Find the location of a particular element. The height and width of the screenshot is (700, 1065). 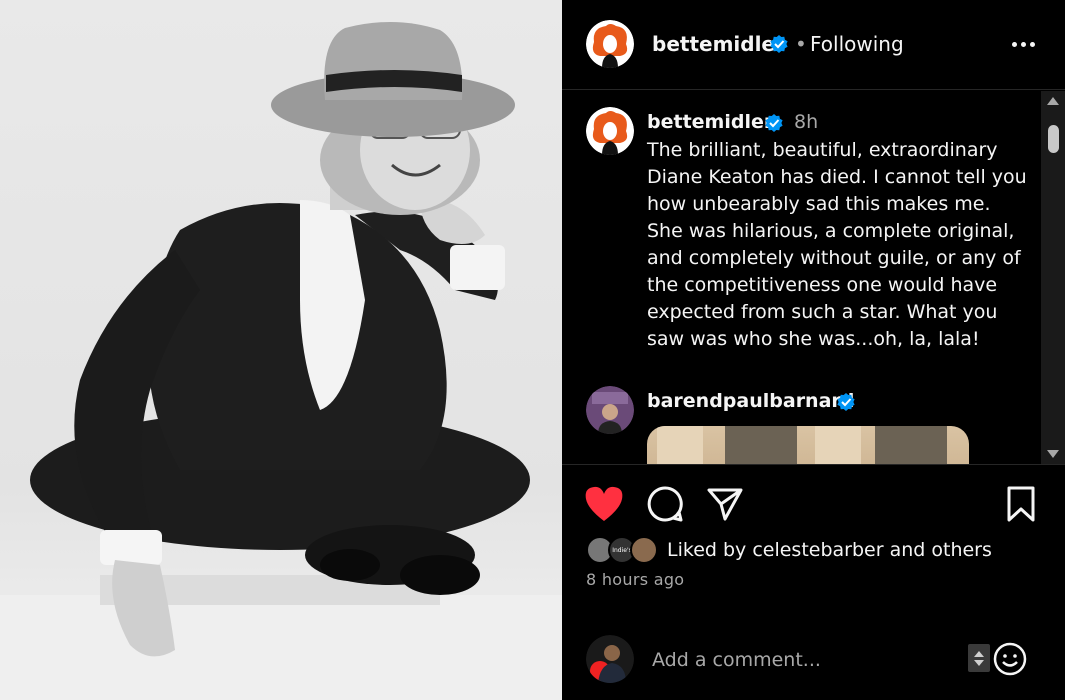

comment-bubble-icon is located at coordinates (665, 506).